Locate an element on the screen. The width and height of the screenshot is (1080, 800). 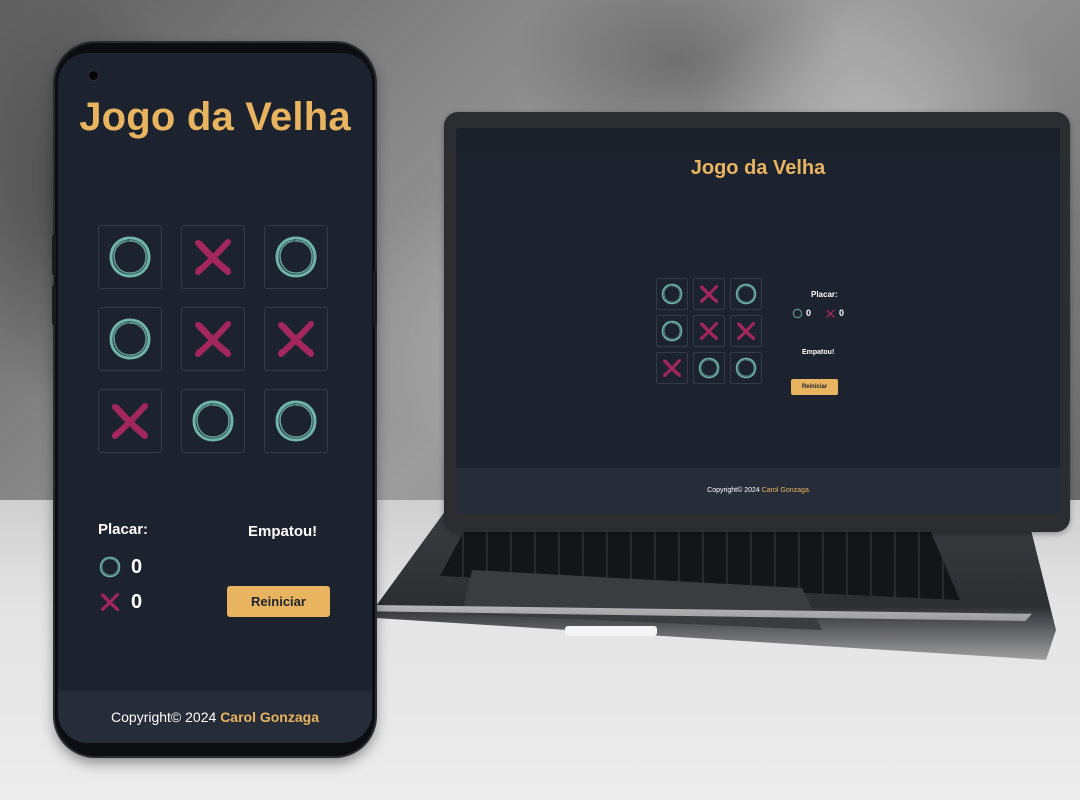
laptop-page-title: Jogo da Velha is located at coordinates (758, 168).